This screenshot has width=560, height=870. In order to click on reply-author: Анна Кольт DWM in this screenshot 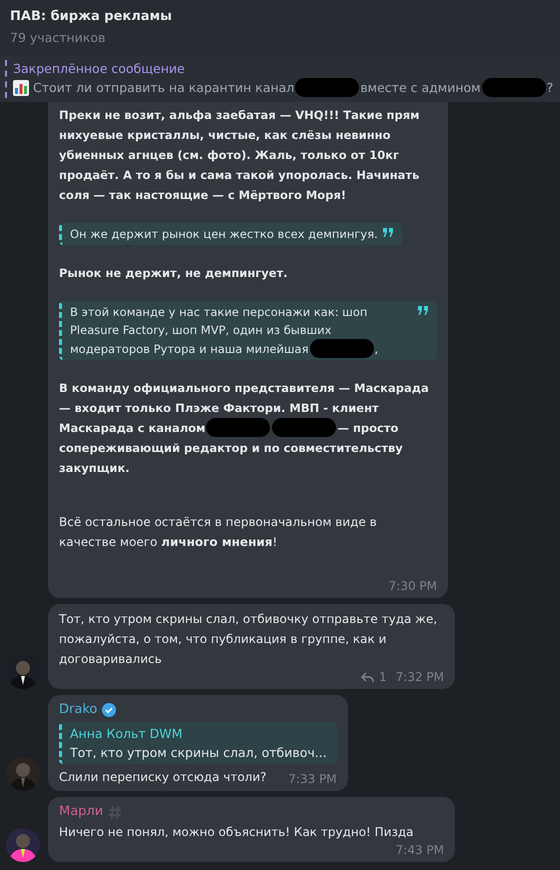, I will do `click(126, 734)`.